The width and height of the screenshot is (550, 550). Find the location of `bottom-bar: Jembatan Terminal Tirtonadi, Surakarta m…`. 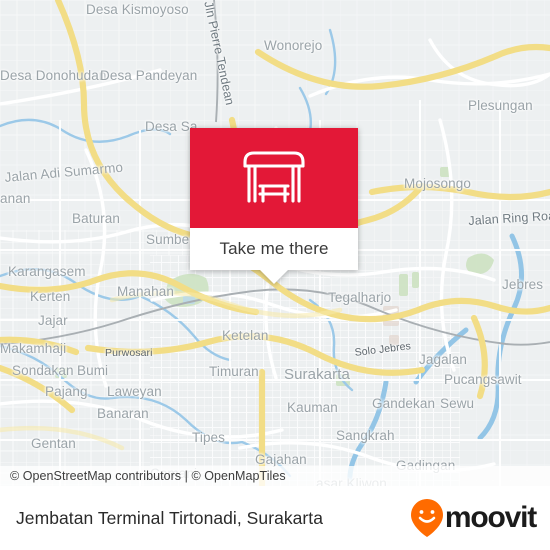

bottom-bar: Jembatan Terminal Tirtonadi, Surakarta m… is located at coordinates (275, 518).